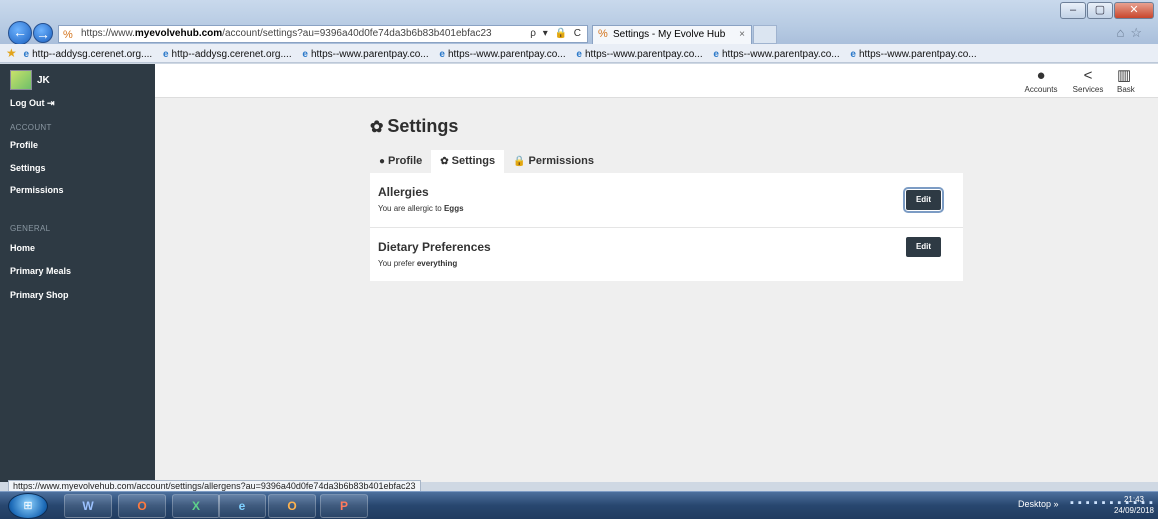  I want to click on accounts-button: ● Accounts, so click(1041, 80).